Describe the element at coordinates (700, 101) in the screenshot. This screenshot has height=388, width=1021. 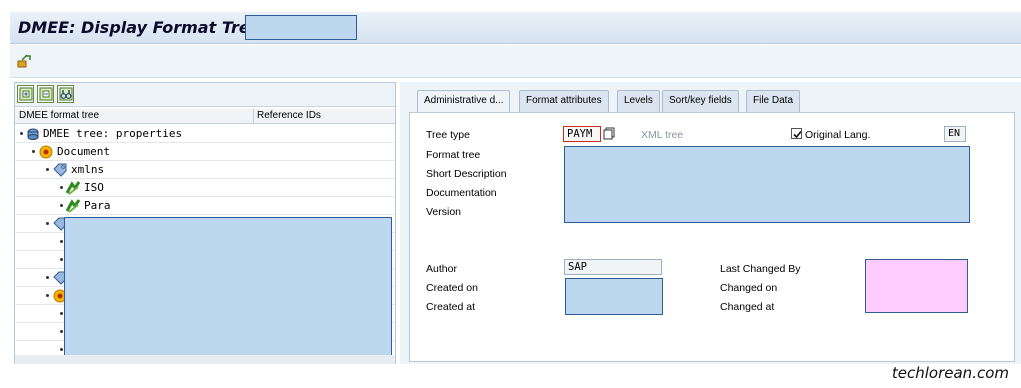
I see `tab-sort-key-fields: Sort/key fields` at that location.